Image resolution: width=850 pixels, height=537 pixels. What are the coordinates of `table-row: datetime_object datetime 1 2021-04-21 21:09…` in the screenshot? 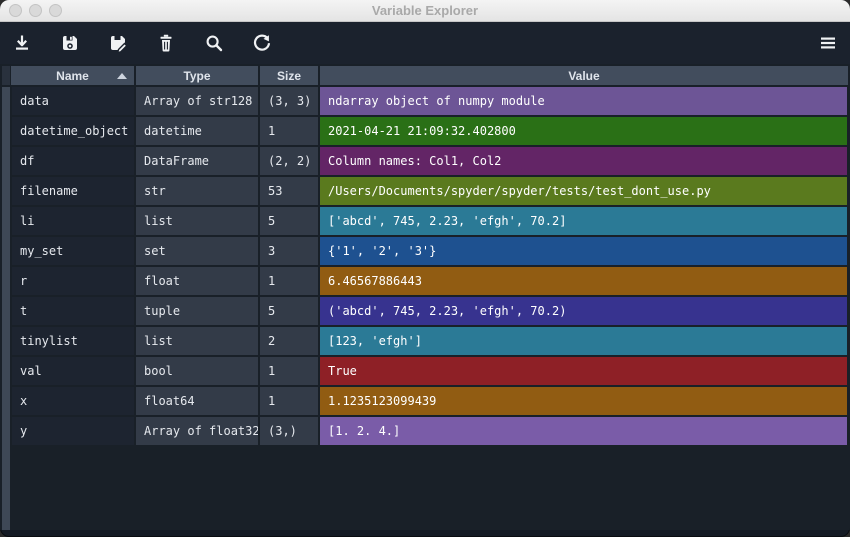 It's located at (424, 131).